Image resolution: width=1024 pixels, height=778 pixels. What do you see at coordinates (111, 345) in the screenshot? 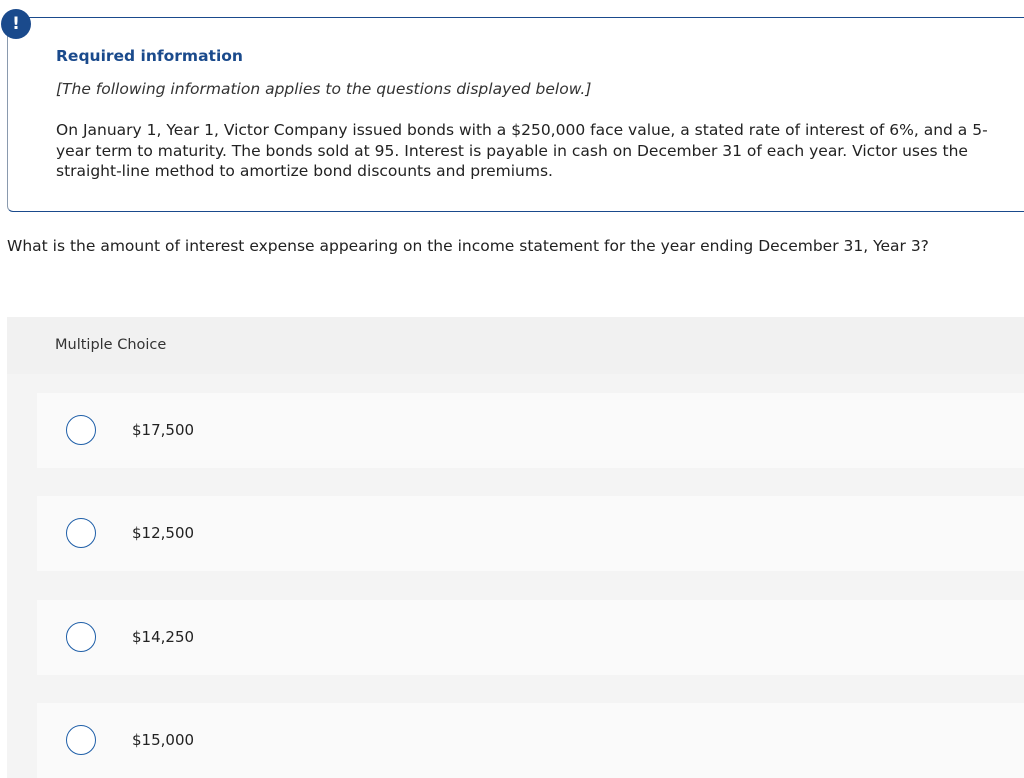
I see `multiple-choice-header: Multiple Choice` at bounding box center [111, 345].